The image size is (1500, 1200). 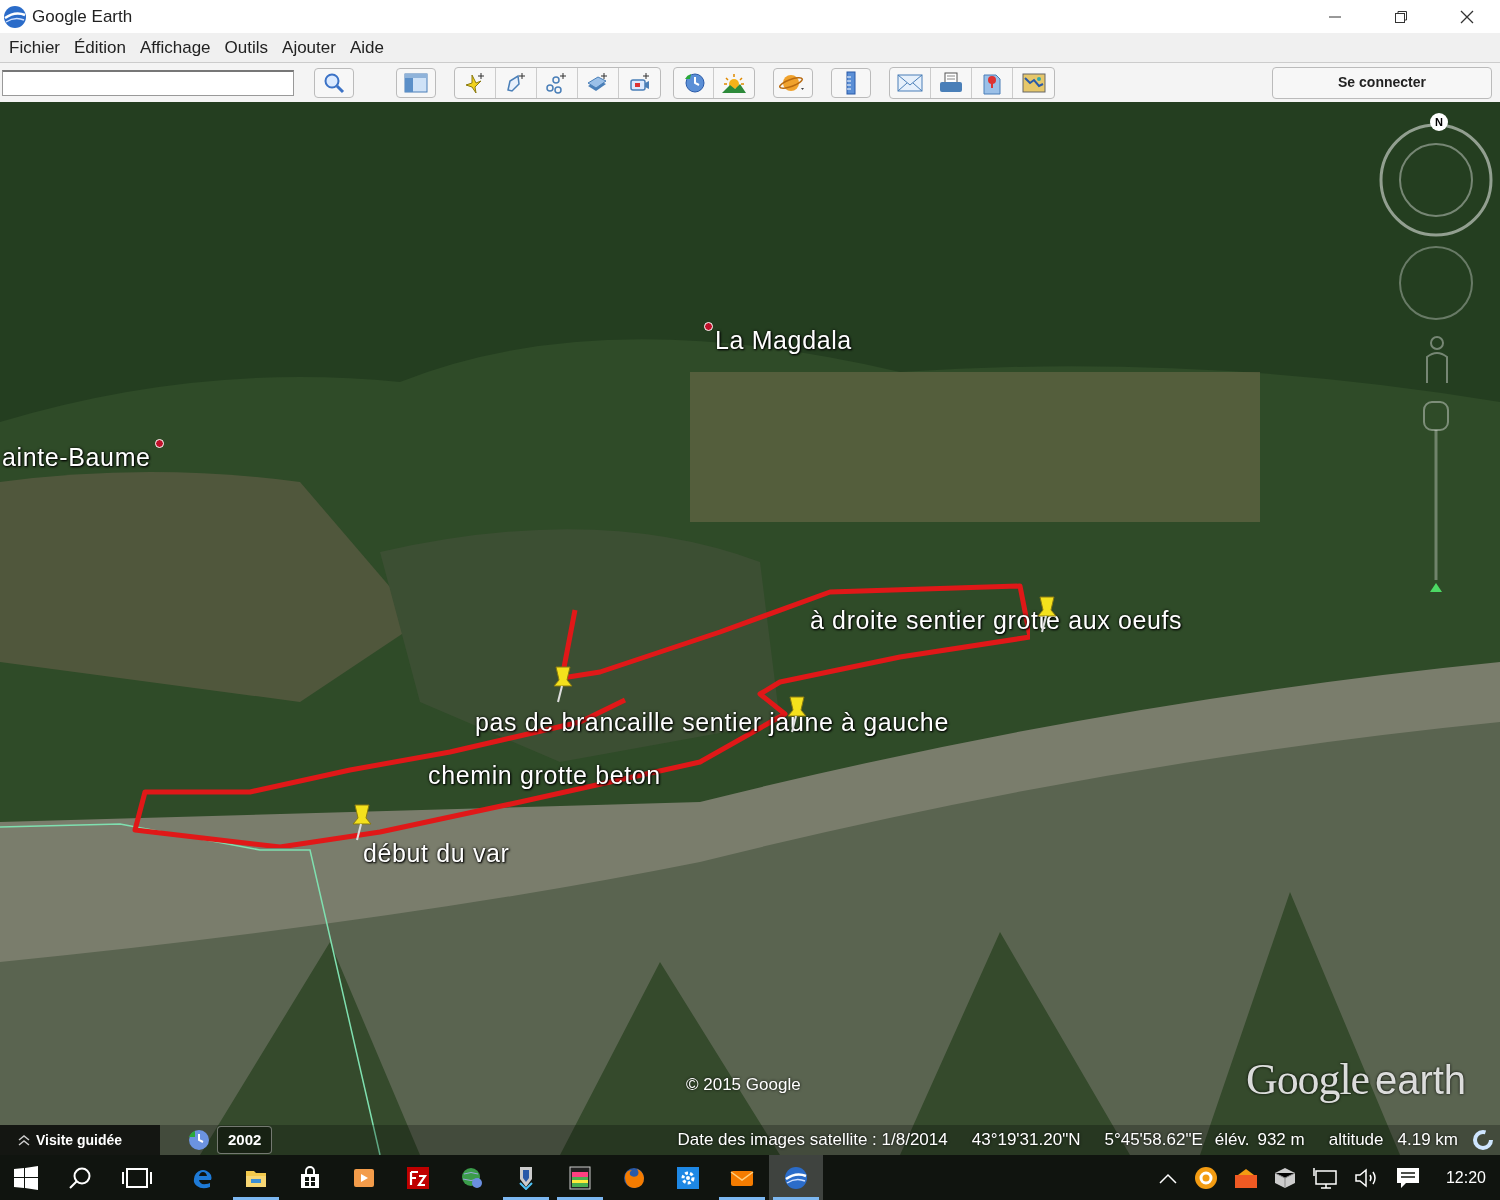 I want to click on printer-icon, so click(x=951, y=82).